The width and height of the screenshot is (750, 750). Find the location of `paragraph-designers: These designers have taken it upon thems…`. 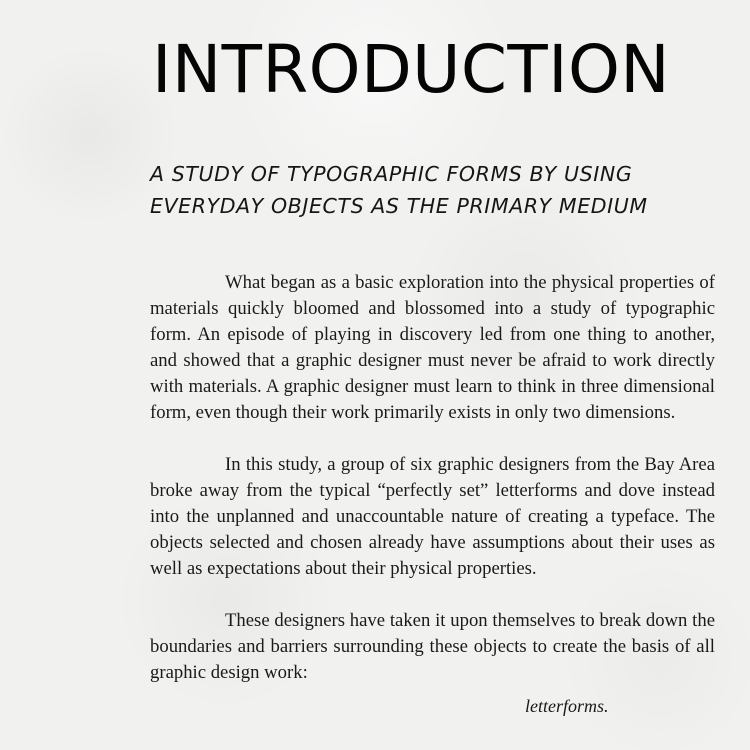

paragraph-designers: These designers have taken it upon thems… is located at coordinates (432, 646).